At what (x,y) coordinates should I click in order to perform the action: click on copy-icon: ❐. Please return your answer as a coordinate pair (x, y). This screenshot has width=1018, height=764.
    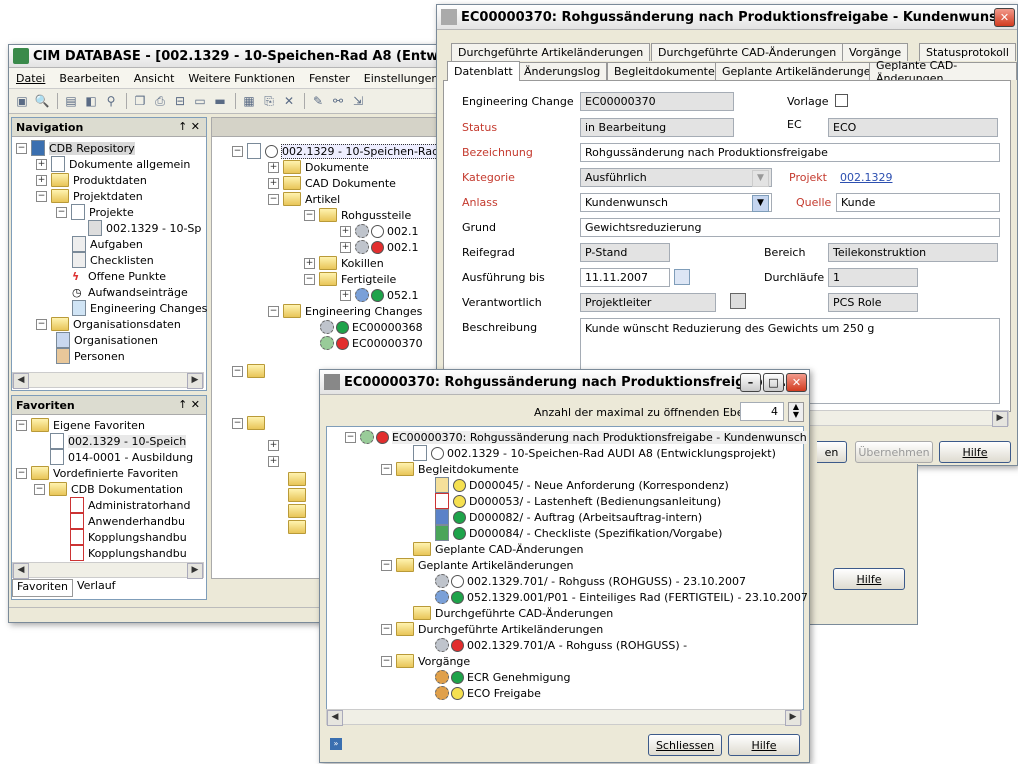
    Looking at the image, I should click on (140, 101).